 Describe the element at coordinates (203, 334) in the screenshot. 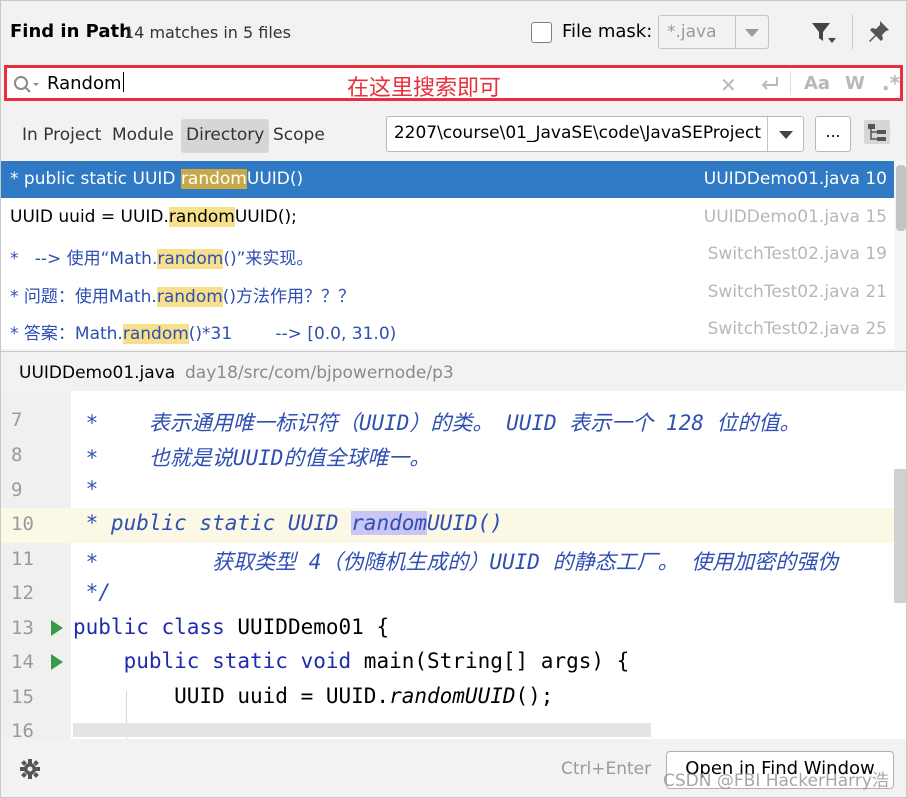

I see `result-line-text: * 答案：Math.random()*31 --> [0.0, 31.0)` at that location.